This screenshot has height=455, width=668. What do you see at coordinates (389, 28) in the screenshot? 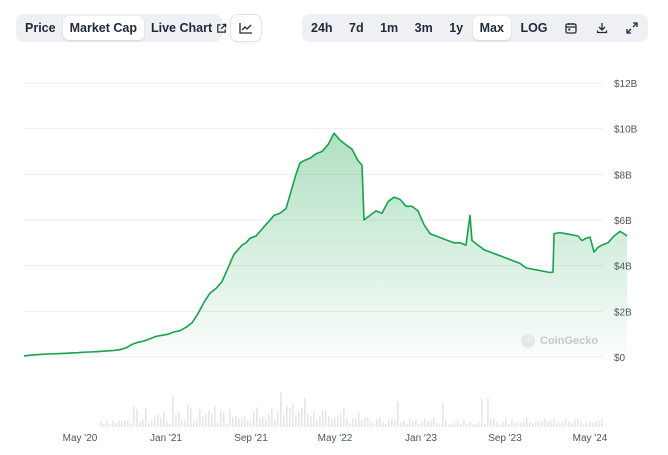
I see `range-1m: 1m` at bounding box center [389, 28].